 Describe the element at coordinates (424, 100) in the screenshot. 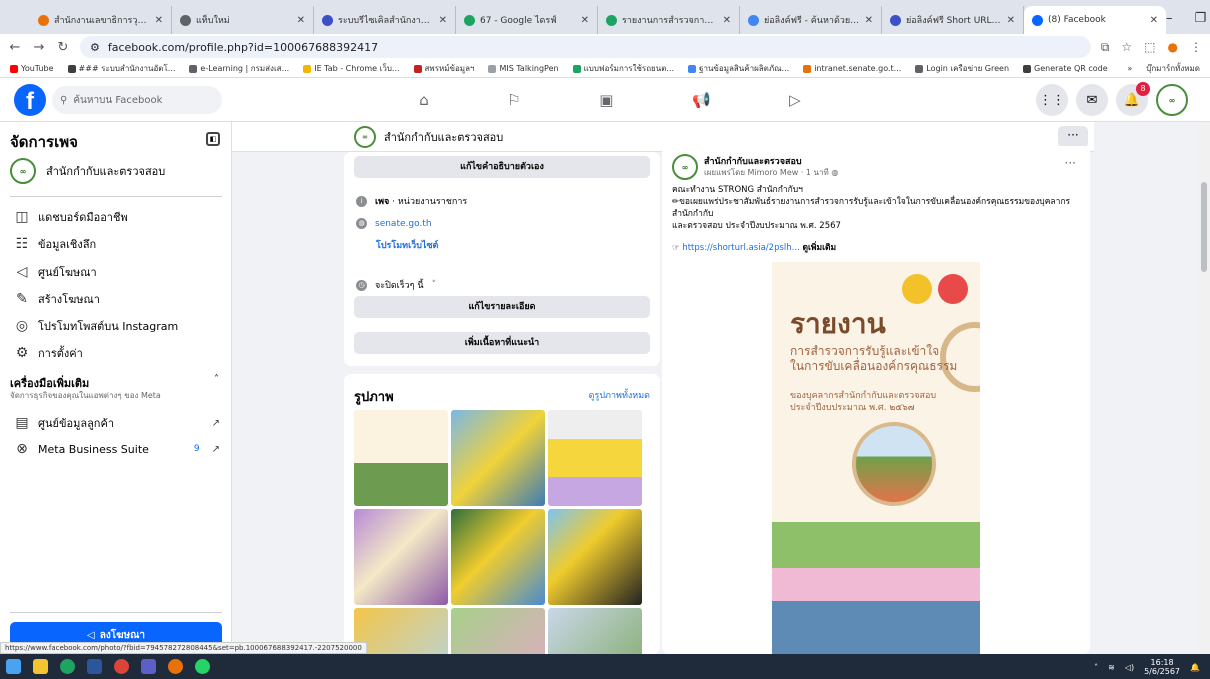

I see `home-icon: ⌂` at that location.